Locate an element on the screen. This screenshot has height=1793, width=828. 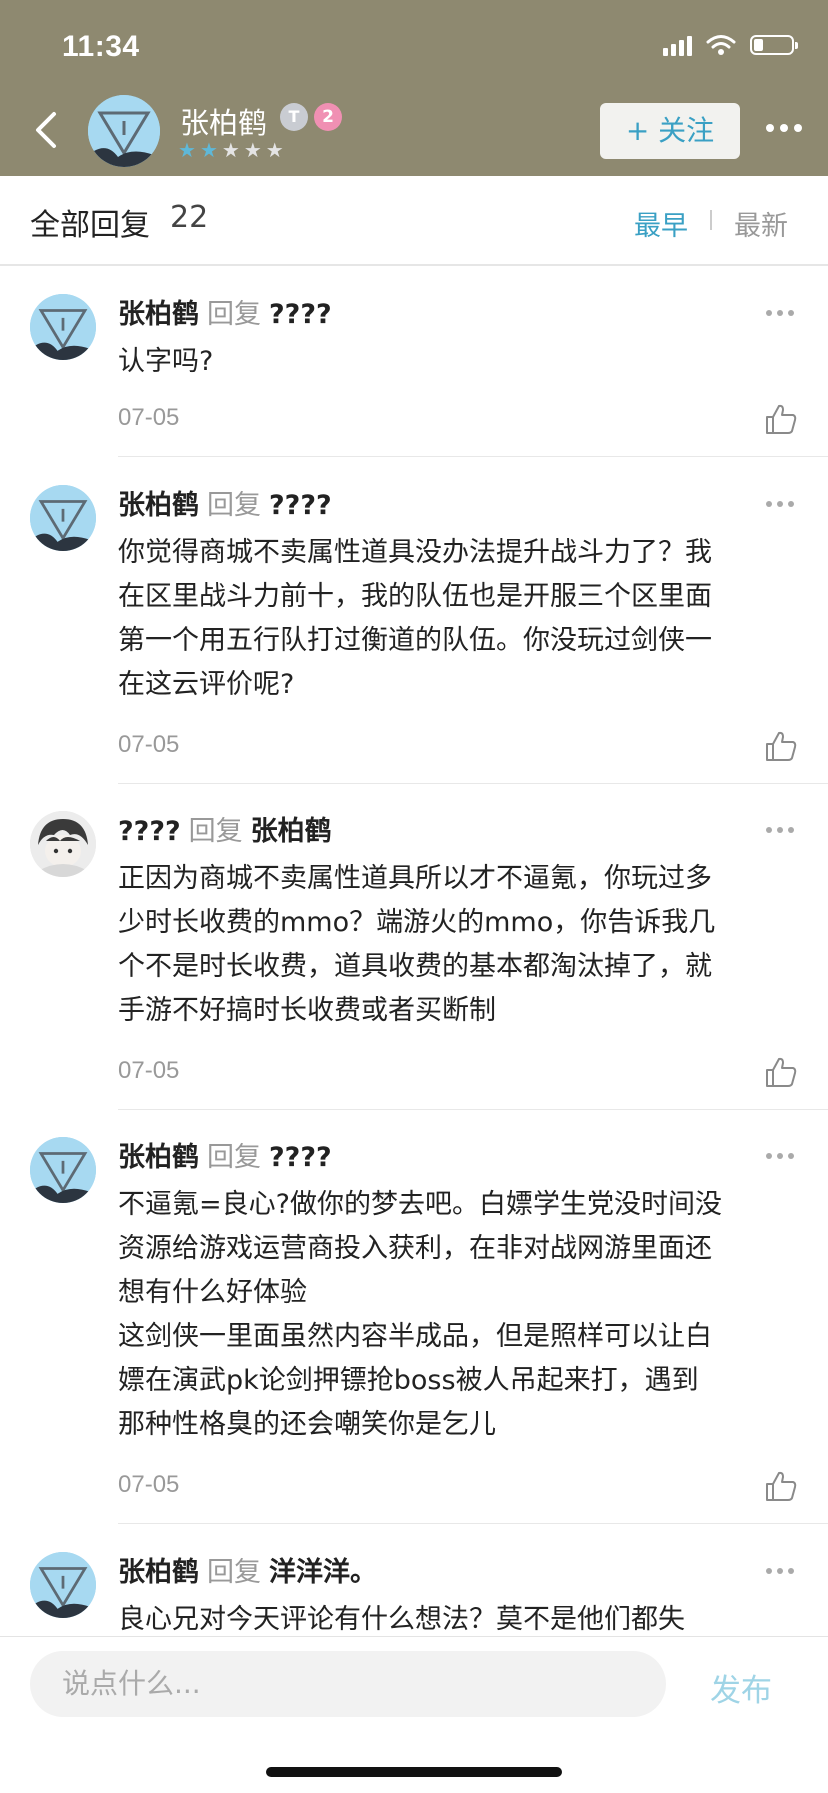
comment-header: ???? 回复 张柏鹤 is located at coordinates (225, 828).